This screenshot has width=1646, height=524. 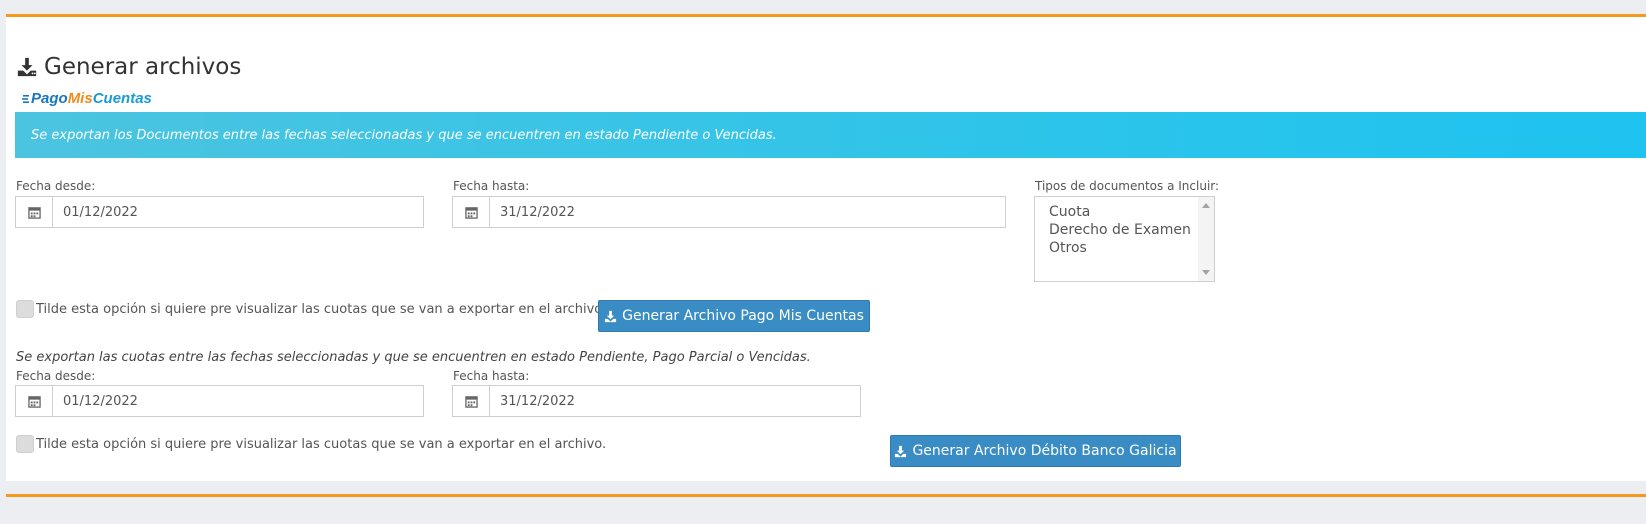 What do you see at coordinates (675, 401) in the screenshot?
I see `galicia-date-to-input: 31/12/2022` at bounding box center [675, 401].